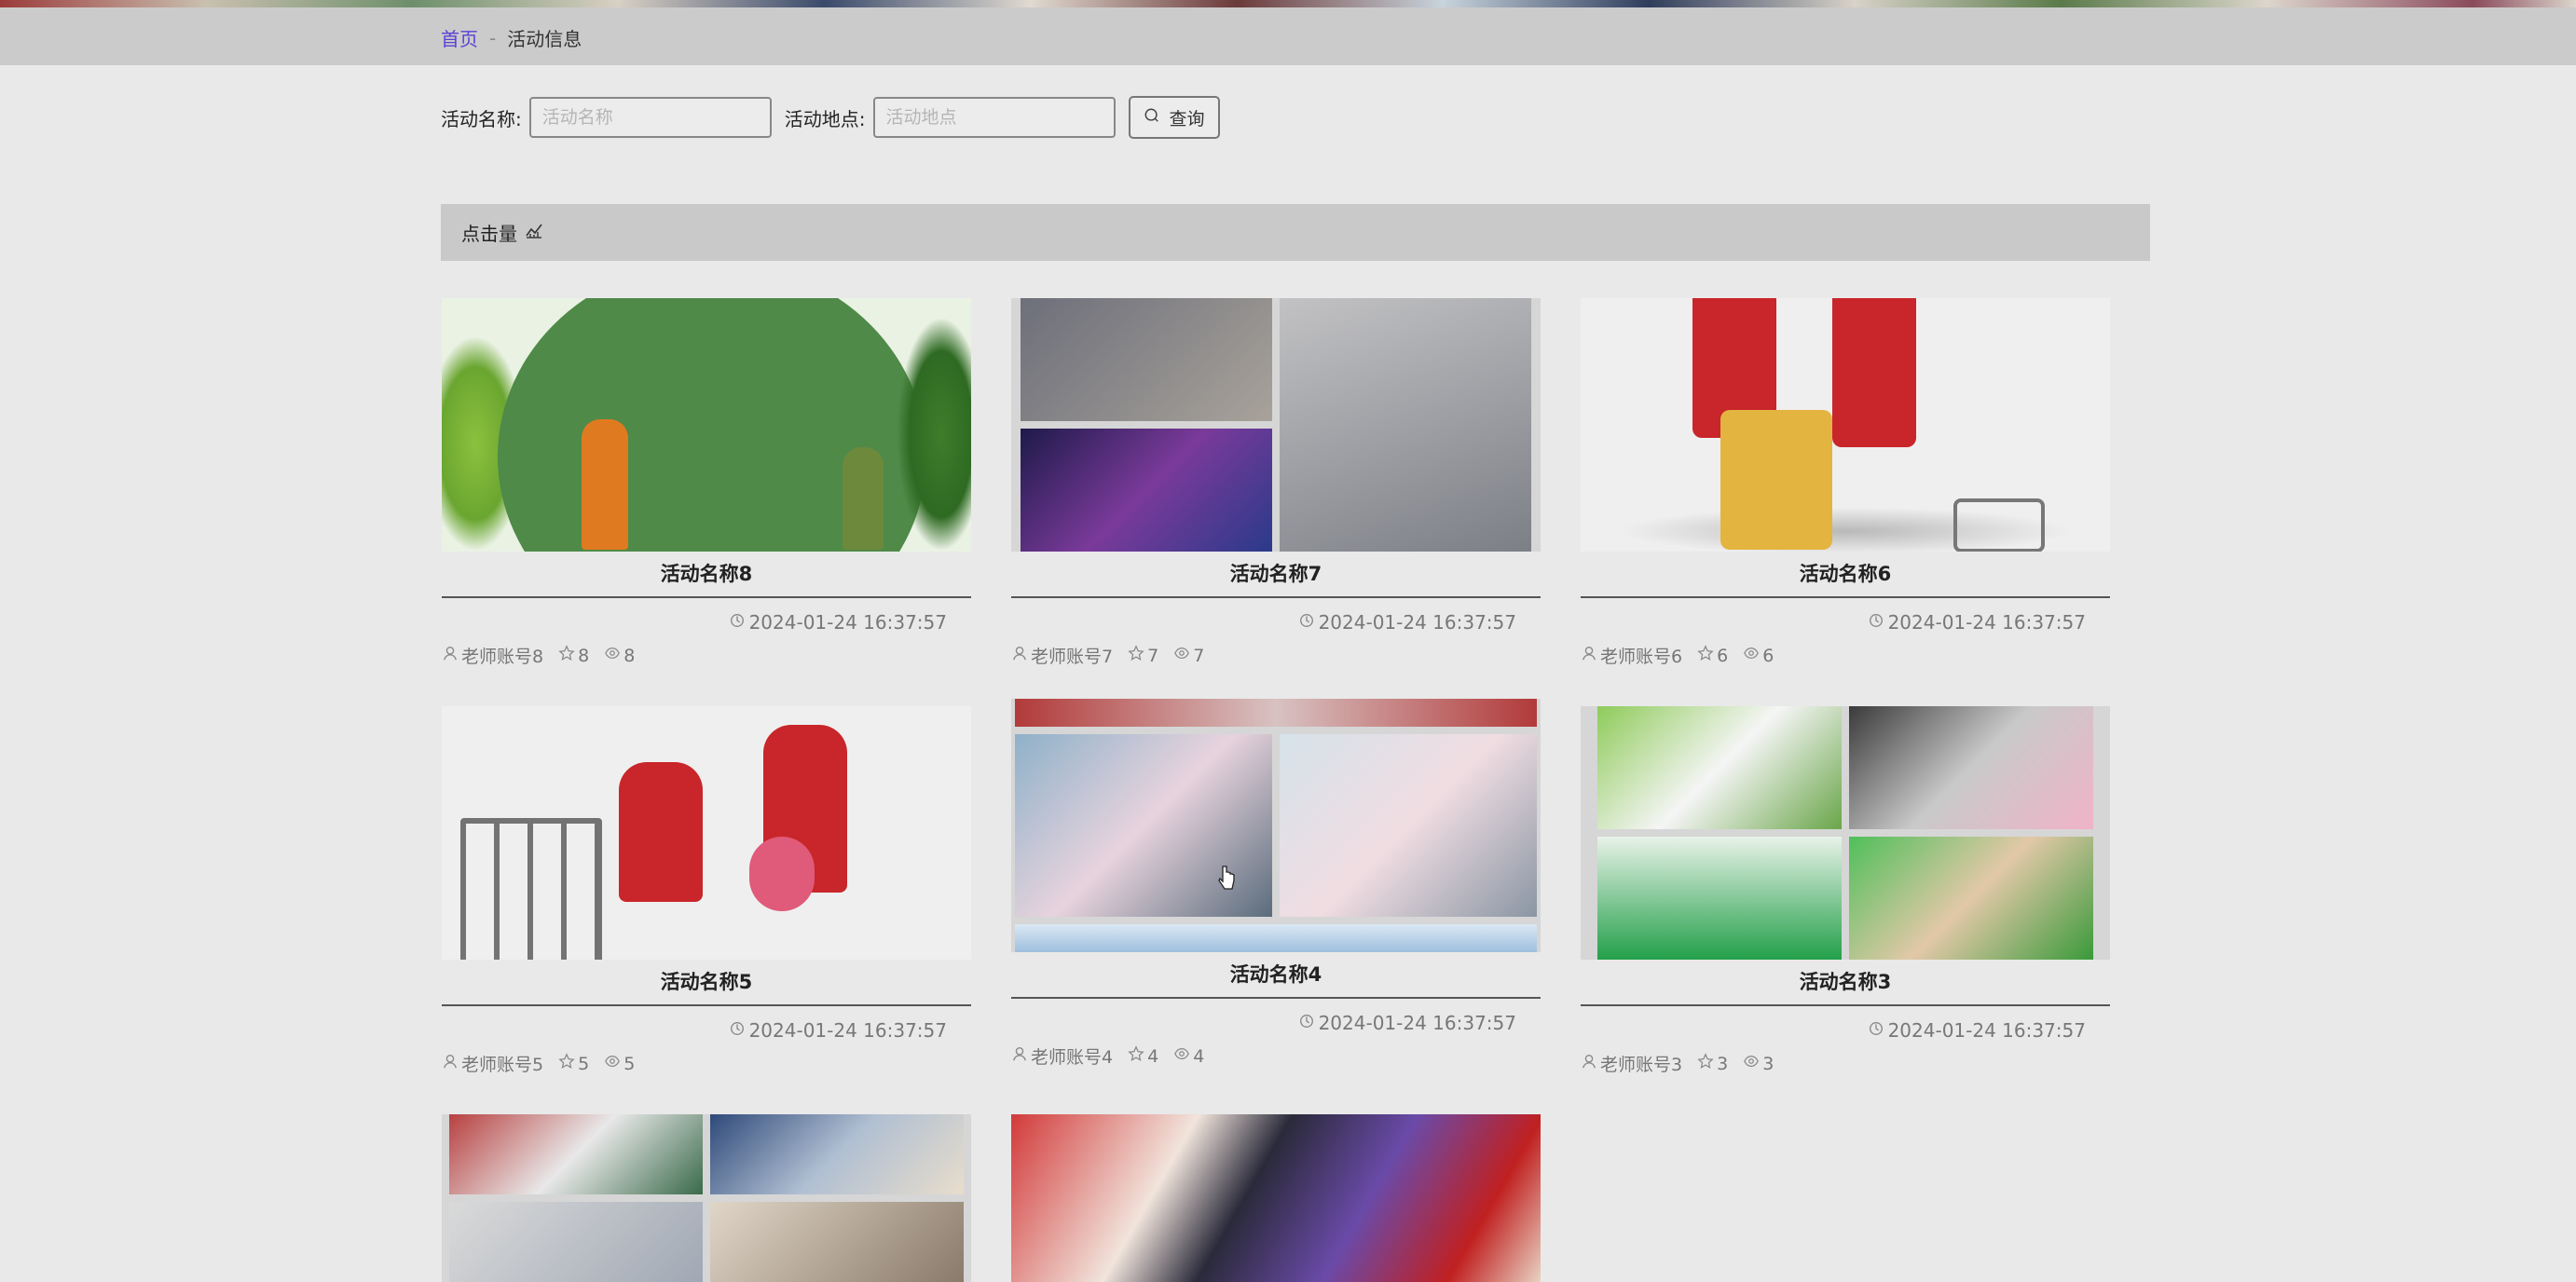 The width and height of the screenshot is (2576, 1282). I want to click on activity-card: 活动名称7 2024-01-24 16:37:57 老师账号7 7 7, so click(1276, 483).